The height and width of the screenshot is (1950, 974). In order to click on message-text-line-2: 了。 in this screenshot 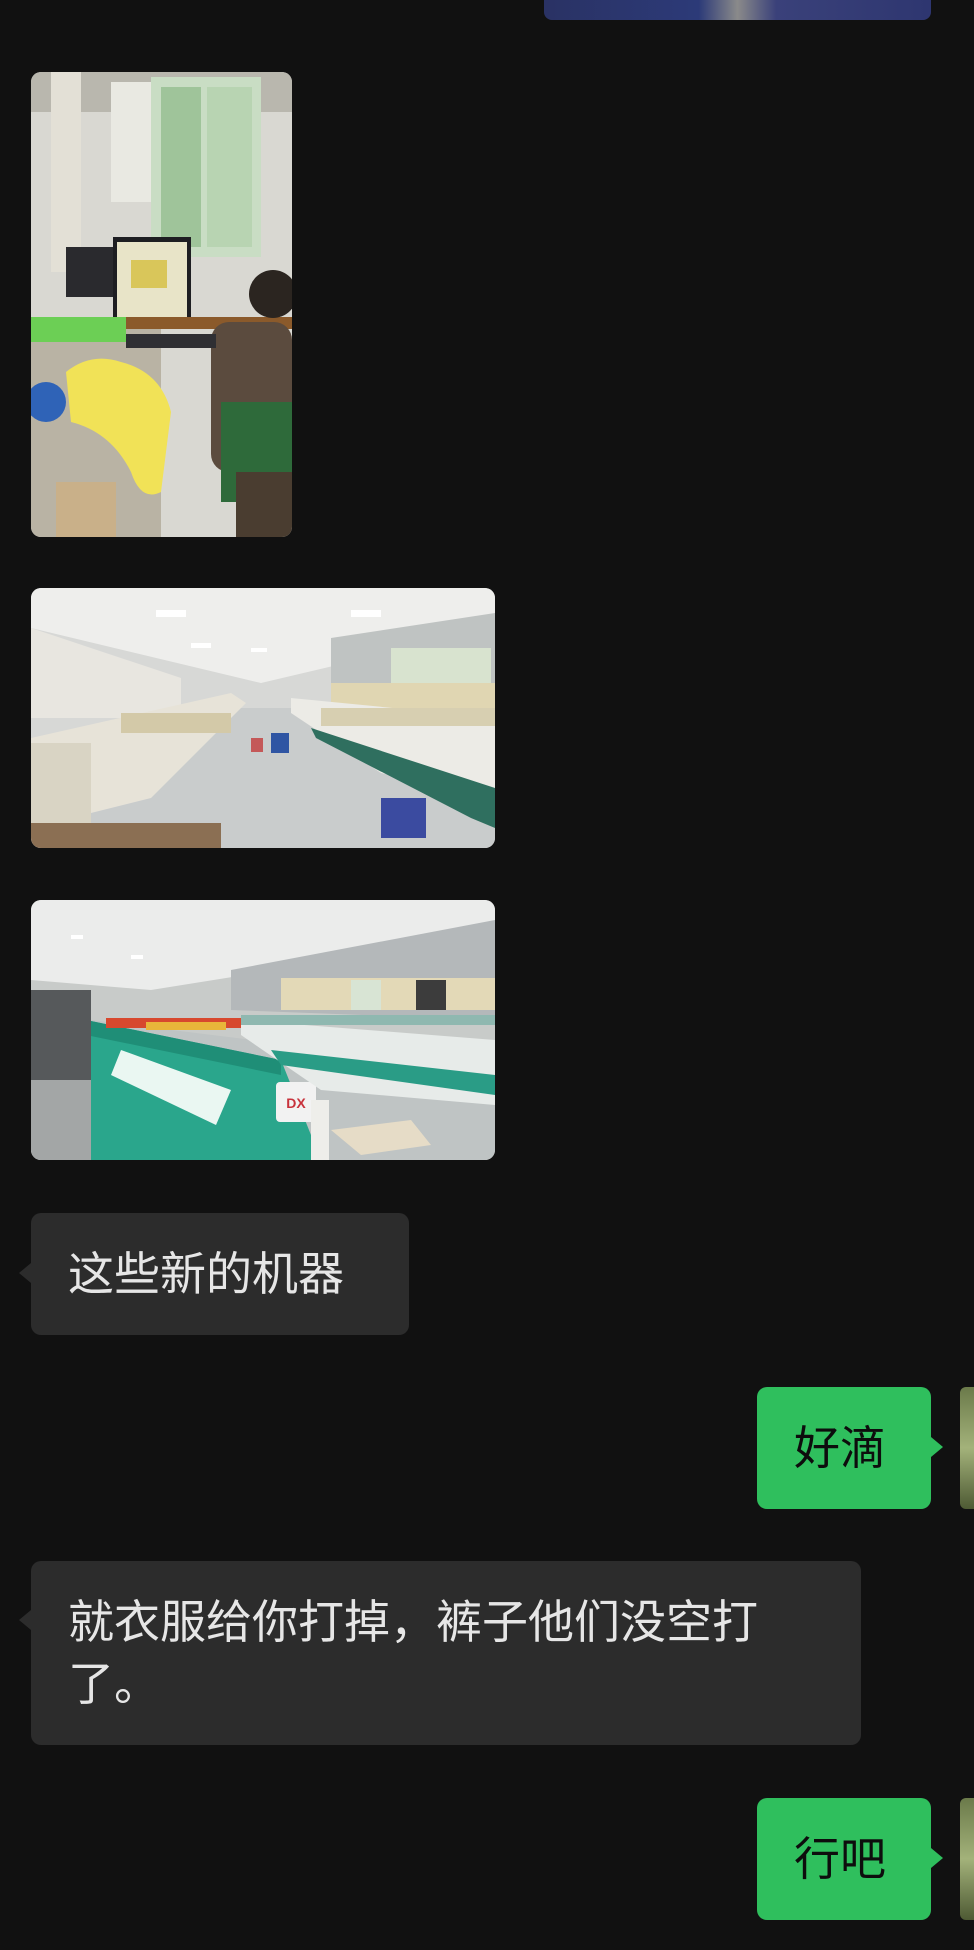, I will do `click(114, 1684)`.